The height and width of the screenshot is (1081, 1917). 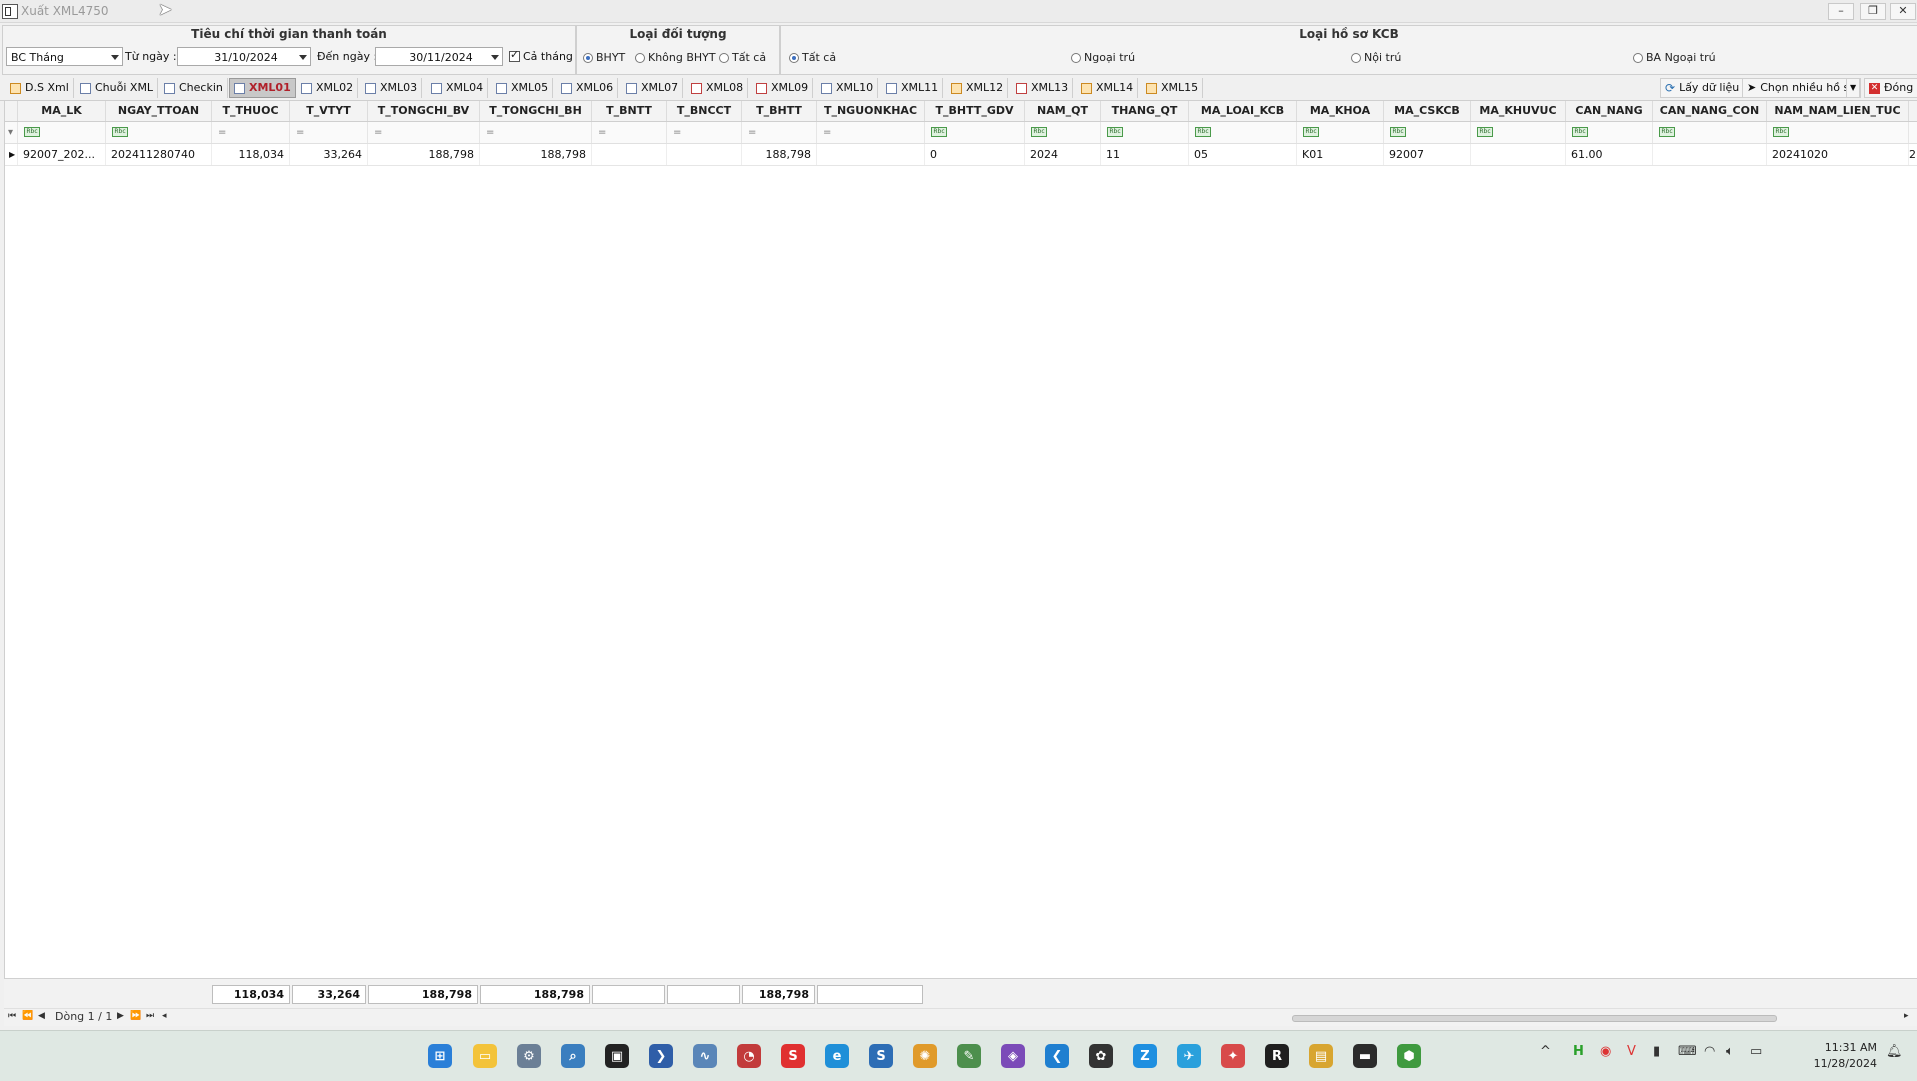 What do you see at coordinates (1838, 132) in the screenshot?
I see `filter-nam-nam-lien-tuc: Rbc` at bounding box center [1838, 132].